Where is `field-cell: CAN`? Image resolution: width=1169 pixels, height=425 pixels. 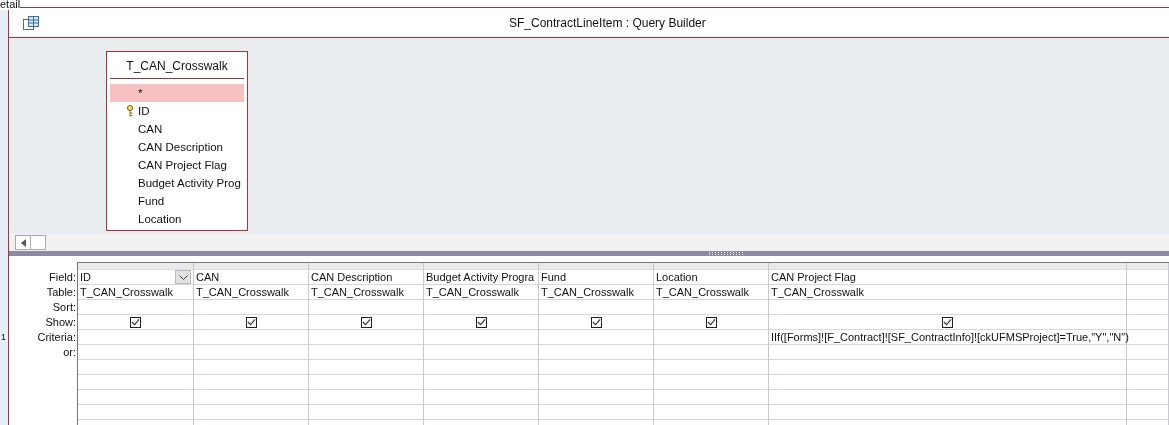 field-cell: CAN is located at coordinates (251, 277).